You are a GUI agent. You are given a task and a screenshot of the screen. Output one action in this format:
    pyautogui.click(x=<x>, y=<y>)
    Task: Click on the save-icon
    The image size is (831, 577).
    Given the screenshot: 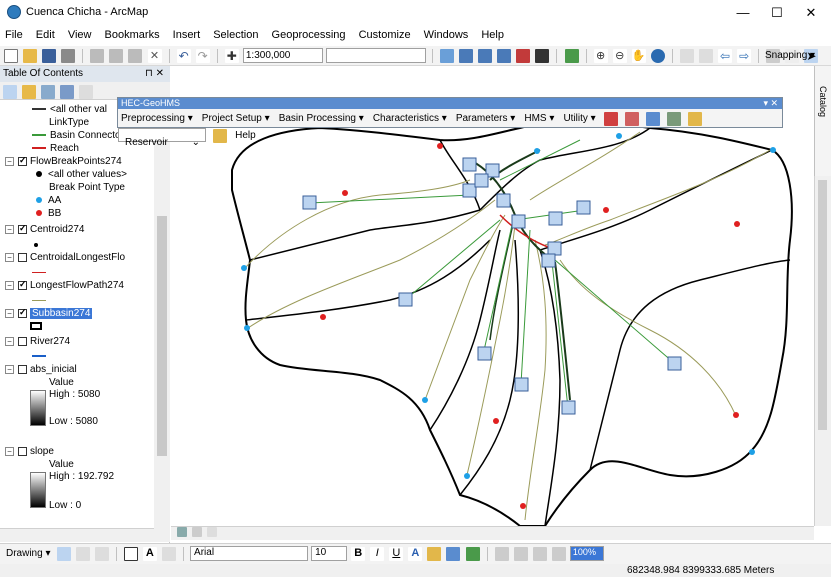 What is the action you would take?
    pyautogui.click(x=49, y=56)
    